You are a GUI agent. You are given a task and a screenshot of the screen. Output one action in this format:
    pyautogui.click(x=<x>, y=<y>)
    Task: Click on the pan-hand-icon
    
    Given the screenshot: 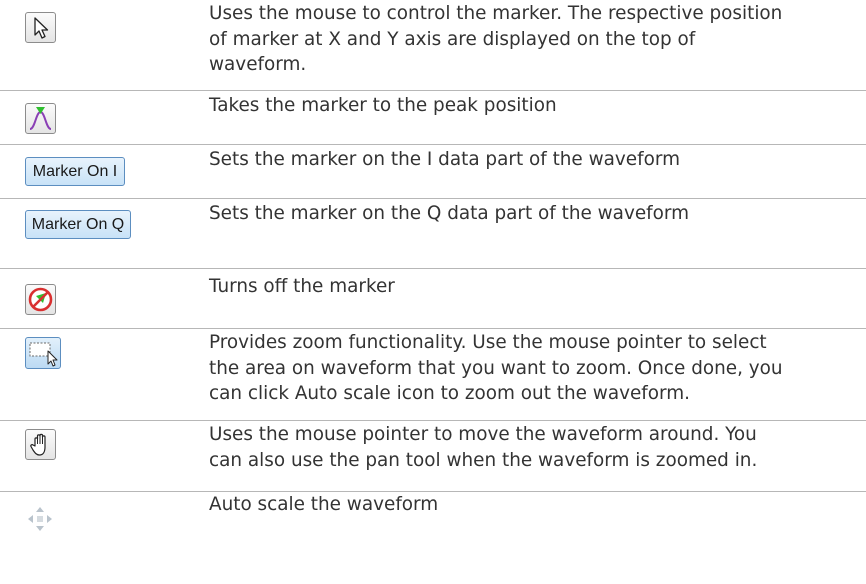 What is the action you would take?
    pyautogui.click(x=40, y=444)
    